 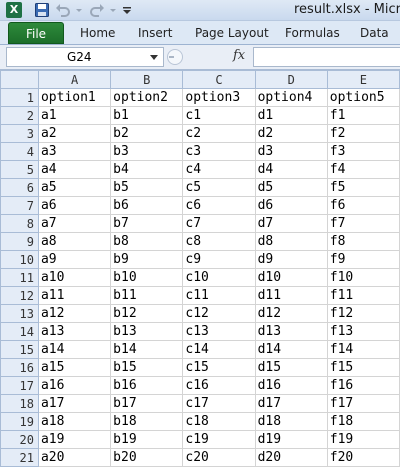 I want to click on cell: b12, so click(x=147, y=313).